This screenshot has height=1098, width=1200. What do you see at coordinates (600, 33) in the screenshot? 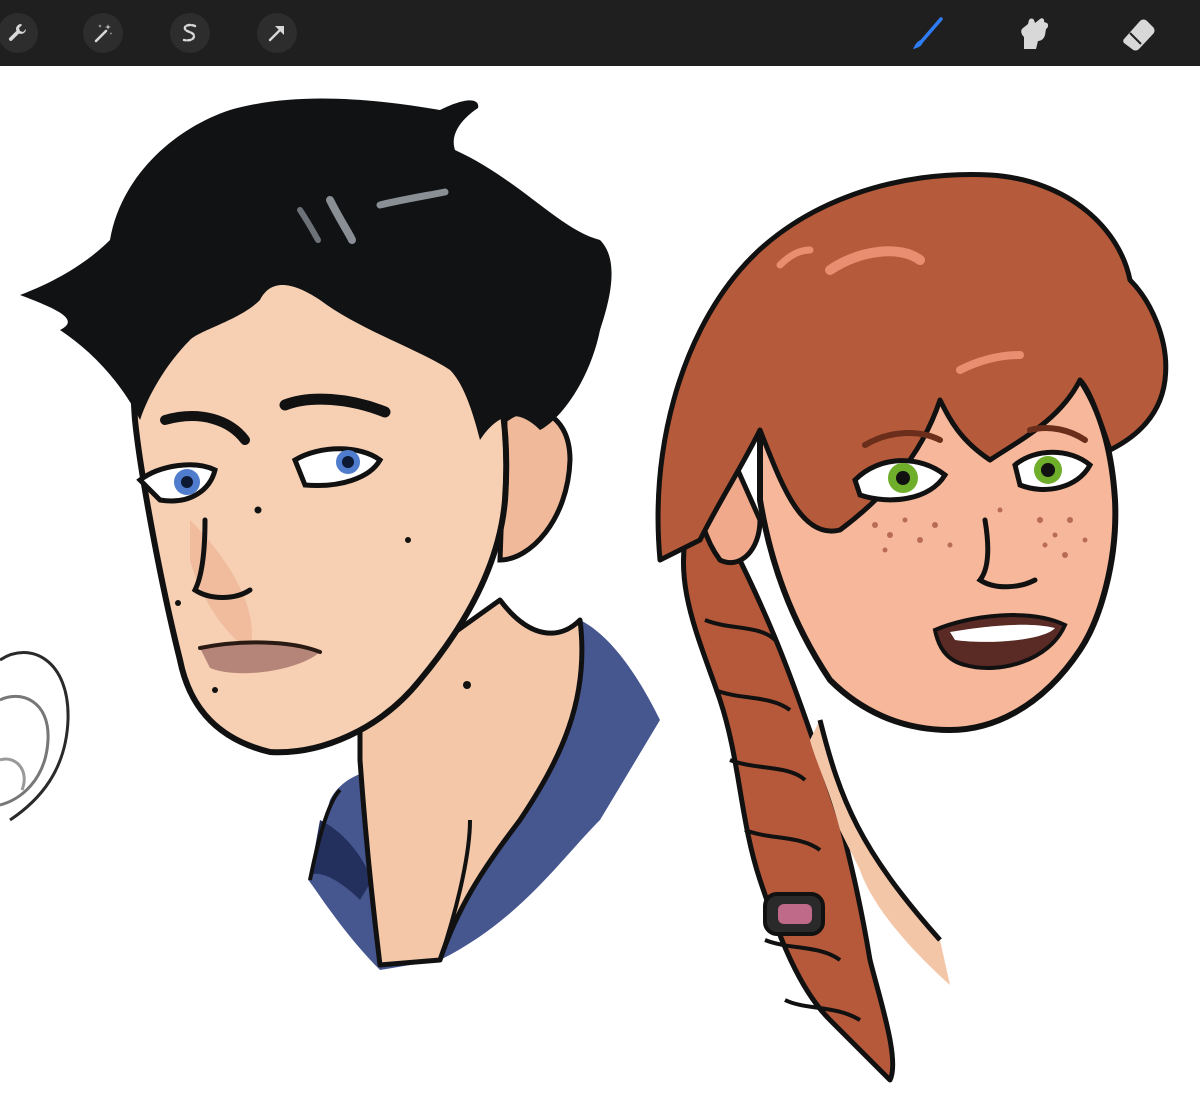
I see `top-toolbar` at bounding box center [600, 33].